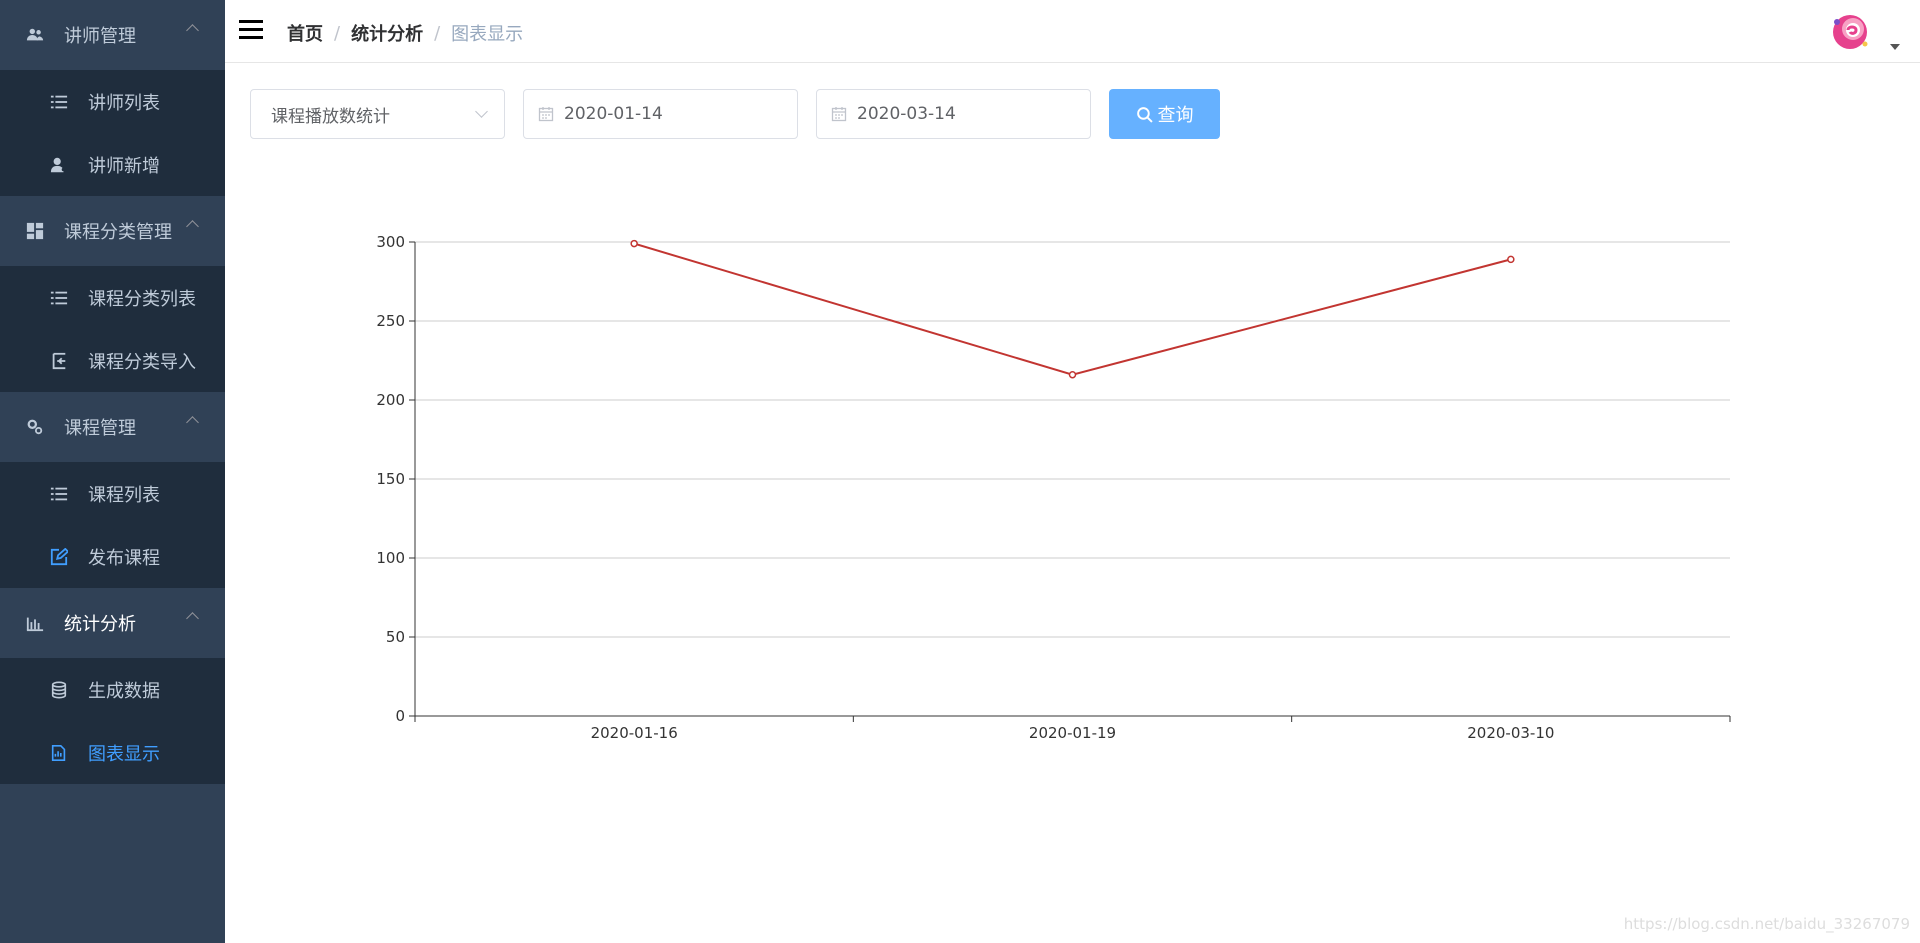 Image resolution: width=1920 pixels, height=943 pixels. What do you see at coordinates (1766, 924) in the screenshot?
I see `watermark: https://blog.csdn.net/baidu_33267079` at bounding box center [1766, 924].